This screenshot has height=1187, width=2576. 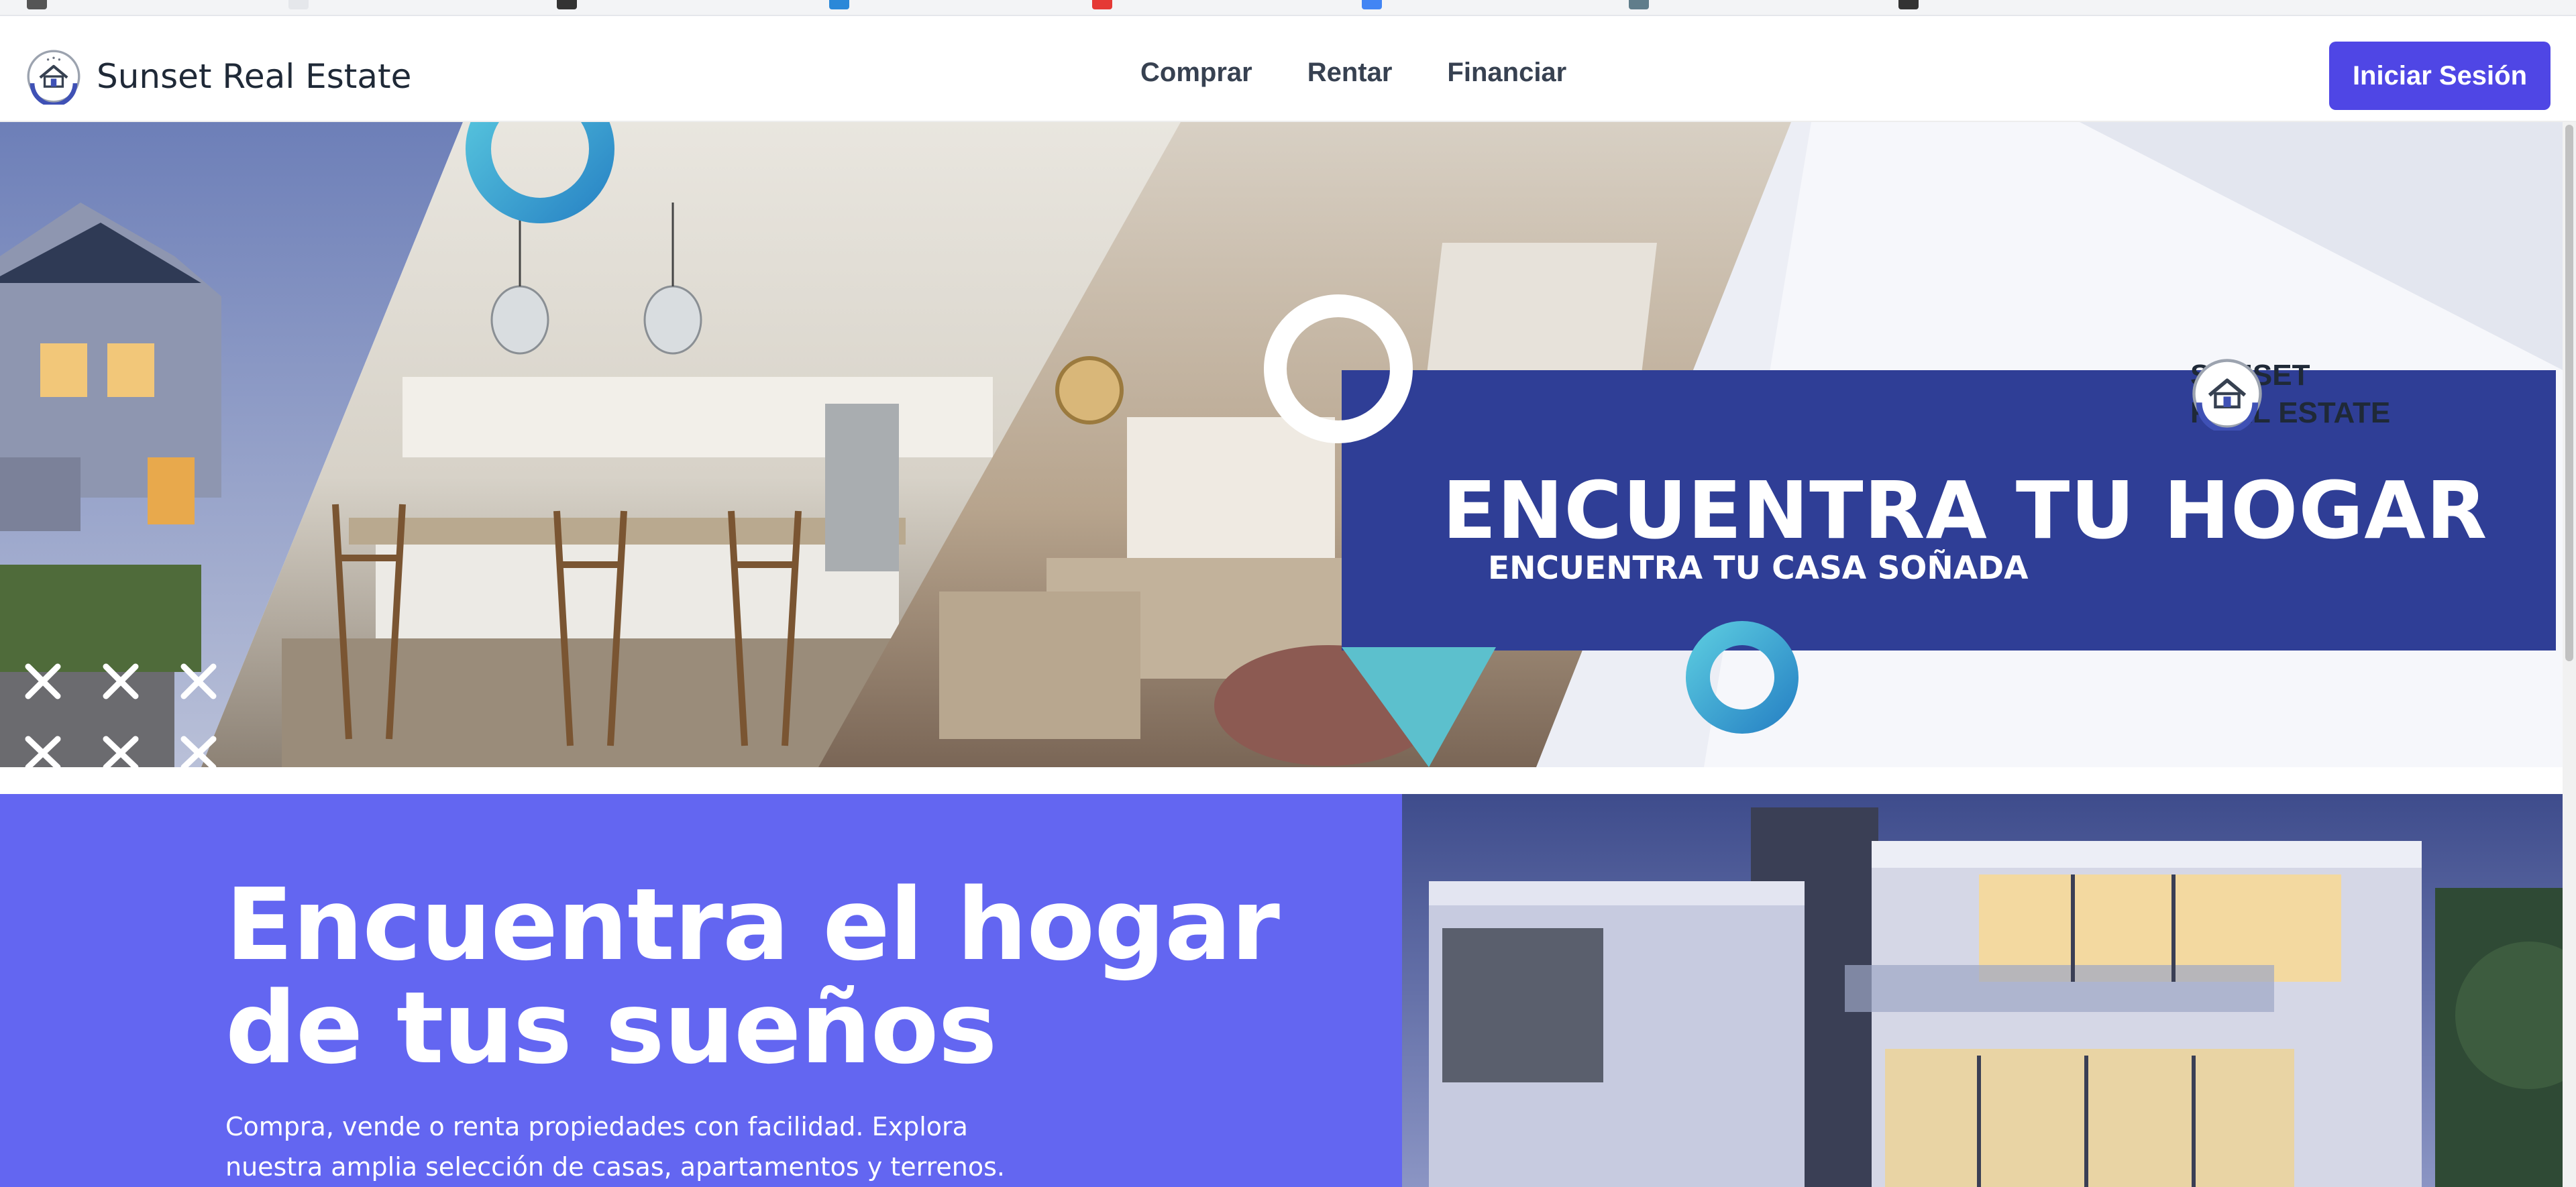 I want to click on scrollbar-thumb, so click(x=2569, y=393).